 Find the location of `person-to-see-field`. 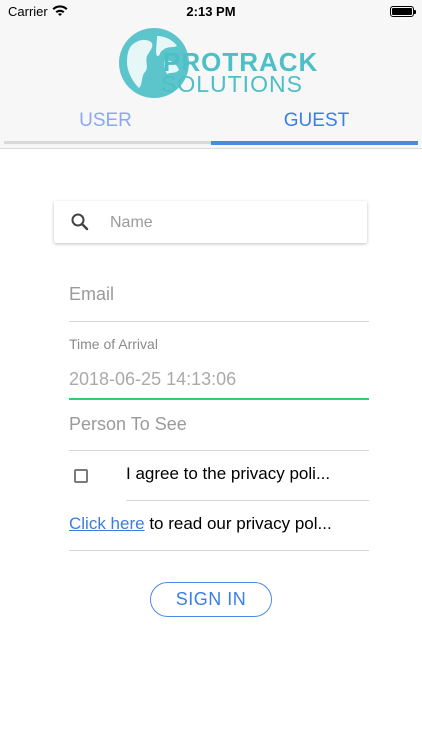

person-to-see-field is located at coordinates (219, 432).